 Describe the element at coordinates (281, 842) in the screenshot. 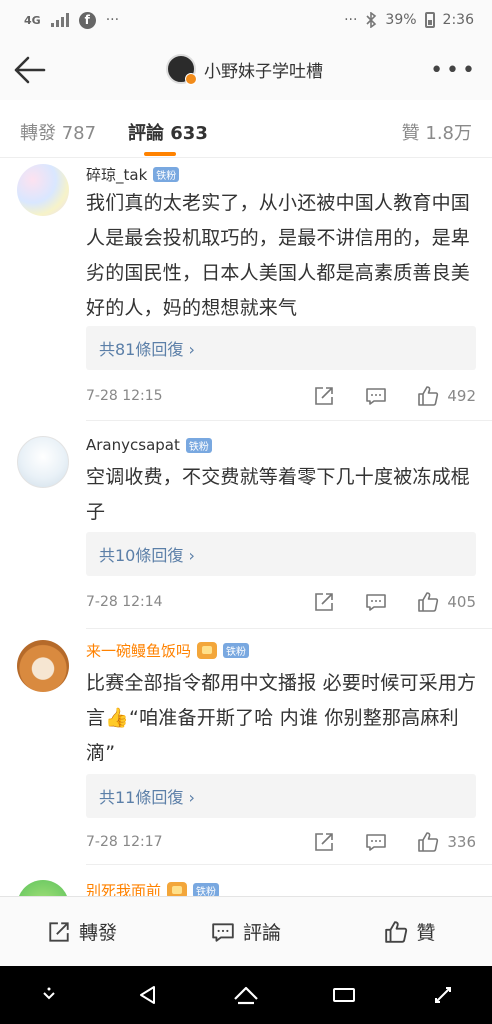

I see `comment-meta: 7-28 12:17 336` at that location.